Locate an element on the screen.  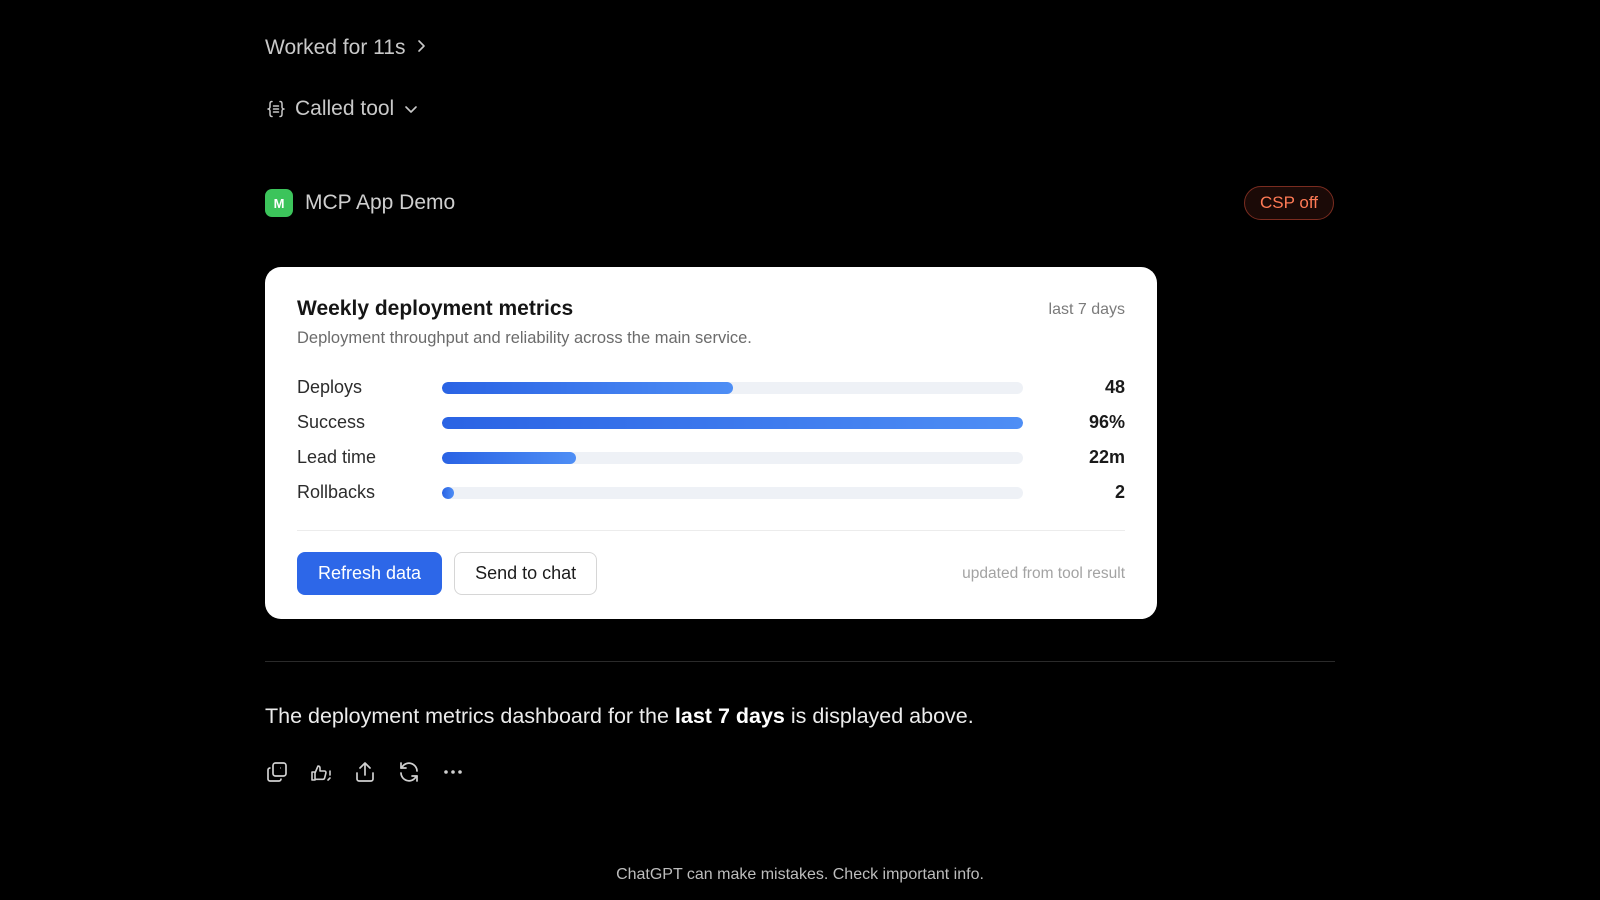
card-title: Weekly deployment metrics is located at coordinates (435, 308).